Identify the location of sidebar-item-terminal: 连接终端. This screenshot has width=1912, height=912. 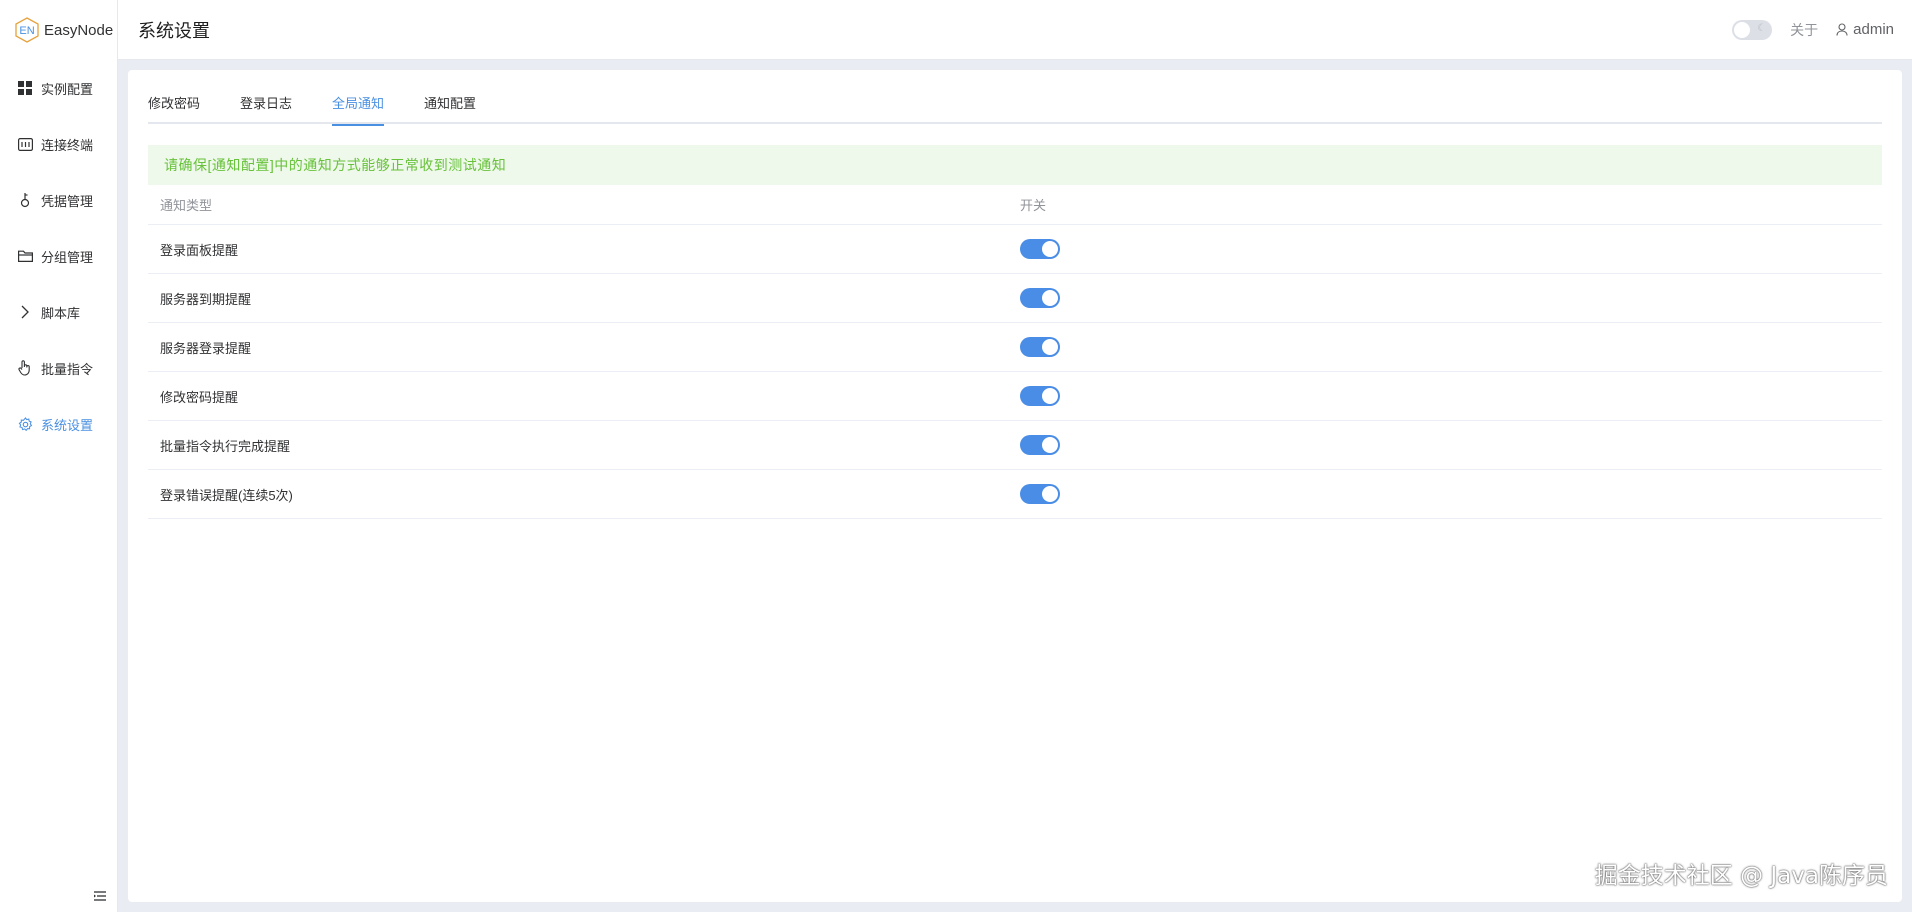
(58, 144).